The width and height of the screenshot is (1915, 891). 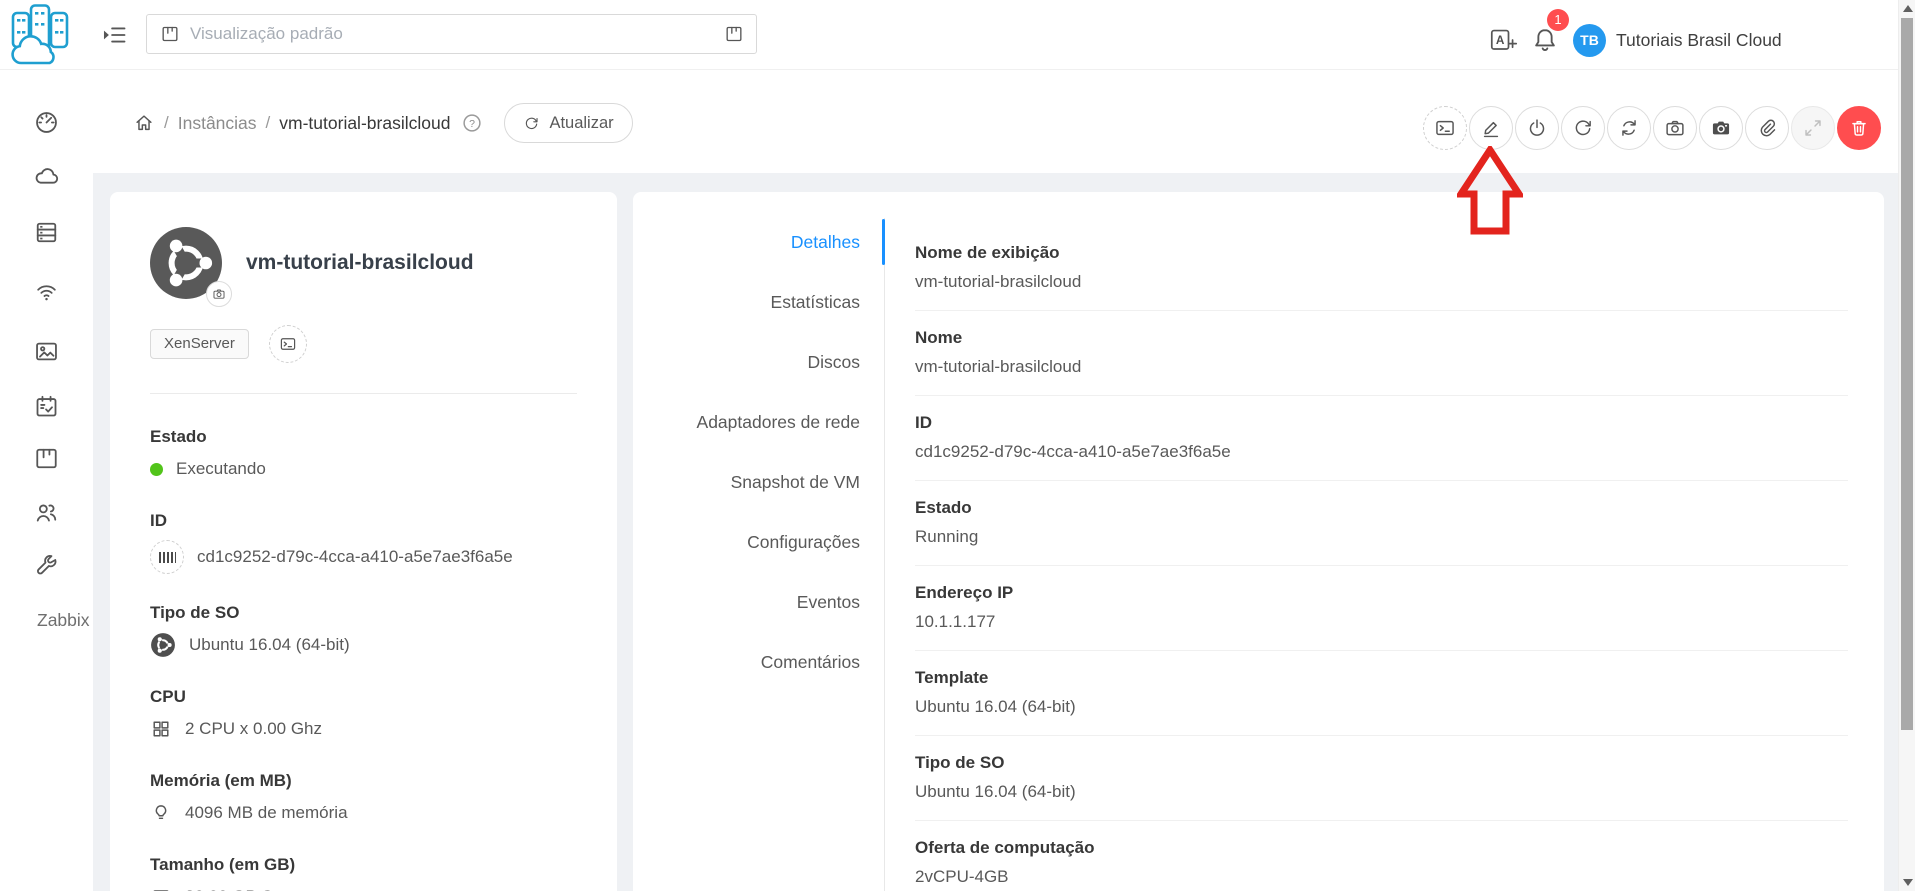 I want to click on reboot-button, so click(x=1583, y=128).